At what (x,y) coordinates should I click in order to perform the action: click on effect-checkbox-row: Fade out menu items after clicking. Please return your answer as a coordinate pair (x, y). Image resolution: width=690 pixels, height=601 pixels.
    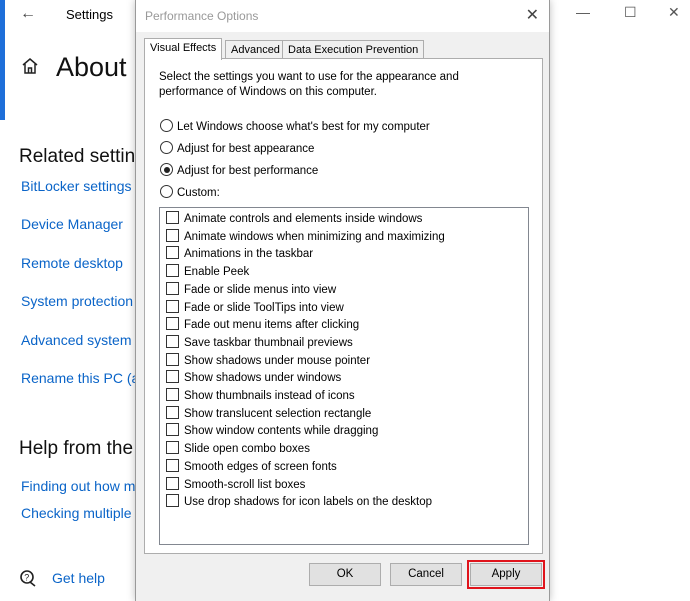
    Looking at the image, I should click on (262, 325).